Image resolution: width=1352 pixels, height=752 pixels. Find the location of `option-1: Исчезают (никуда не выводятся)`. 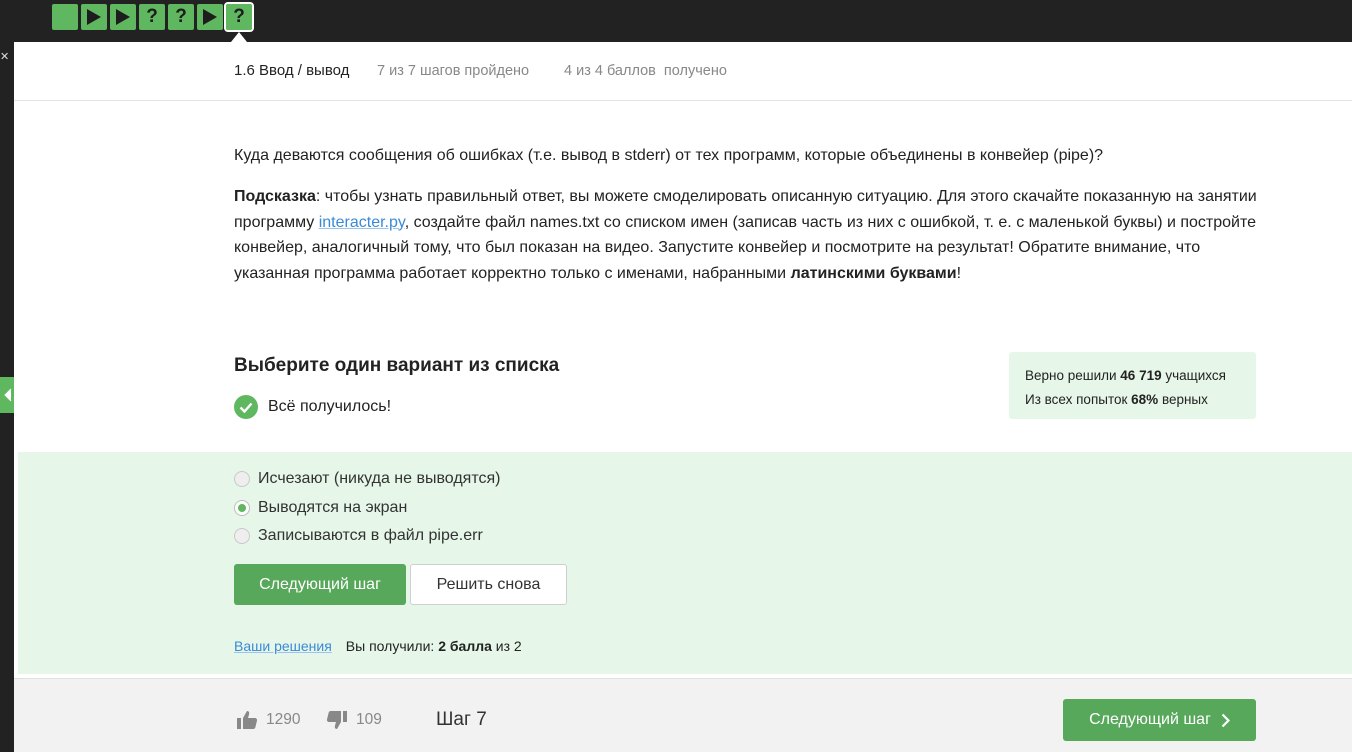

option-1: Исчезают (никуда не выводятся) is located at coordinates (367, 479).